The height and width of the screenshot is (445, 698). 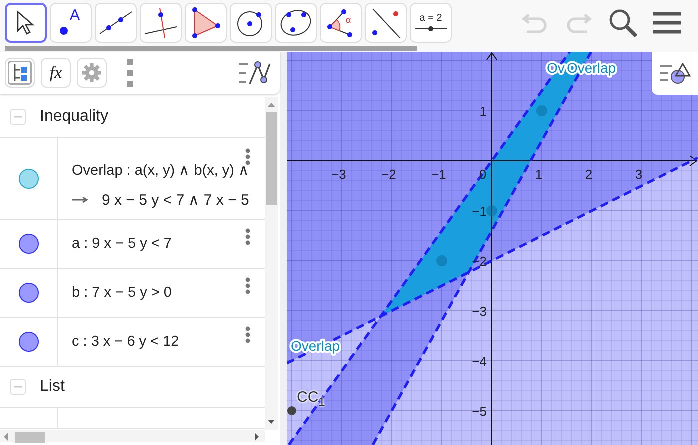 I want to click on perpendicular-tool-button, so click(x=161, y=23).